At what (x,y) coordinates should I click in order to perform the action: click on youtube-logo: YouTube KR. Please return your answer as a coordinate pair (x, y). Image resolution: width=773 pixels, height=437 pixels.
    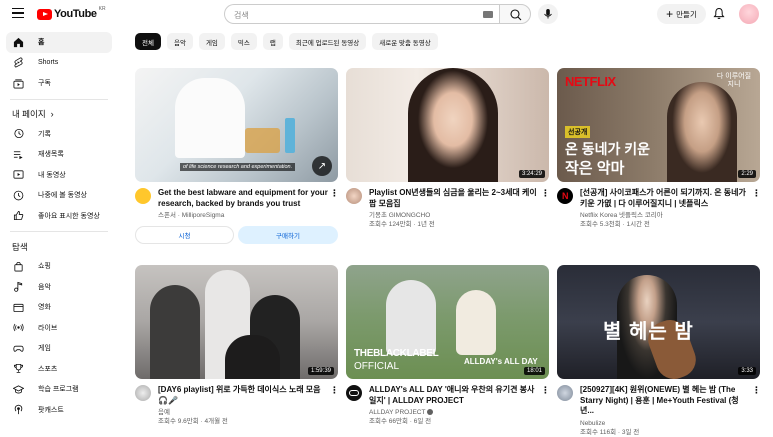
    Looking at the image, I should click on (71, 13).